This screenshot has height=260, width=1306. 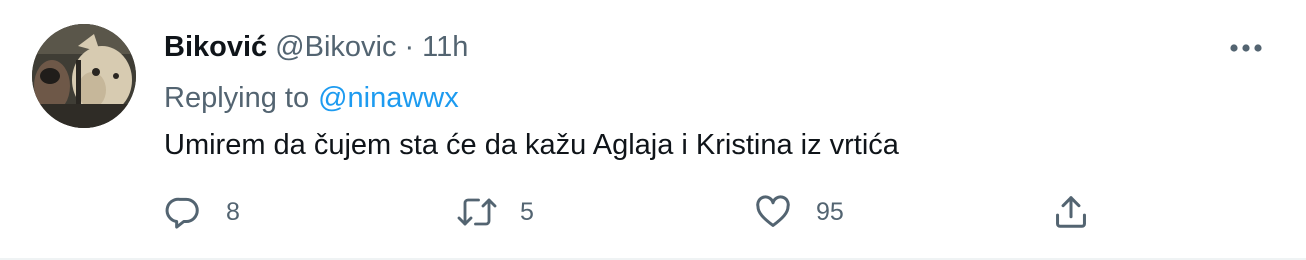 I want to click on more-icon, so click(x=1246, y=48).